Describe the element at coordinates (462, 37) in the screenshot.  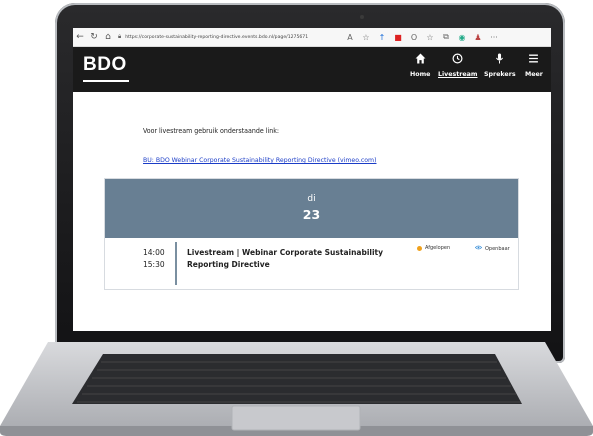
I see `extension-green-icon: ◉` at that location.